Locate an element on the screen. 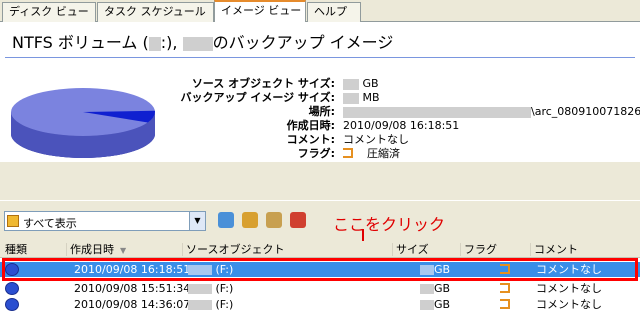 This screenshot has width=640, height=315. tab-help: ヘルプ is located at coordinates (334, 12).